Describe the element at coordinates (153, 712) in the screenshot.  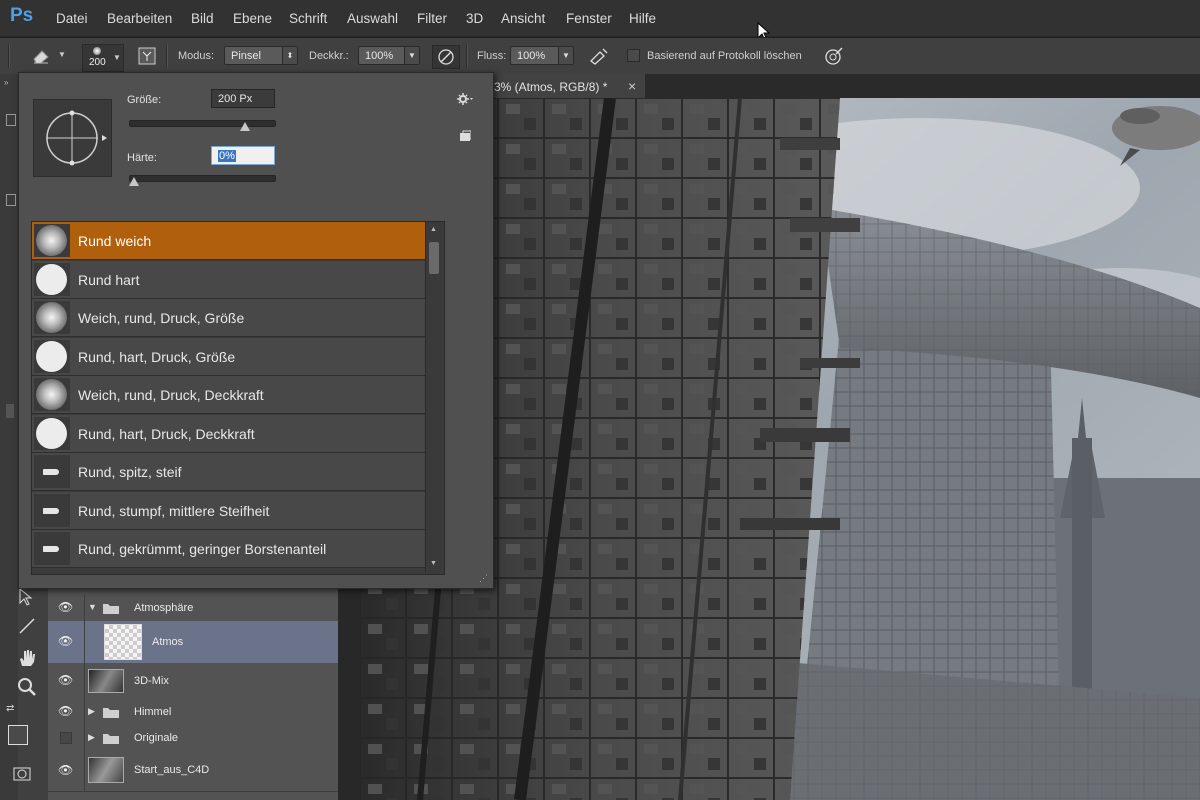
I see `layer-name: Himmel` at that location.